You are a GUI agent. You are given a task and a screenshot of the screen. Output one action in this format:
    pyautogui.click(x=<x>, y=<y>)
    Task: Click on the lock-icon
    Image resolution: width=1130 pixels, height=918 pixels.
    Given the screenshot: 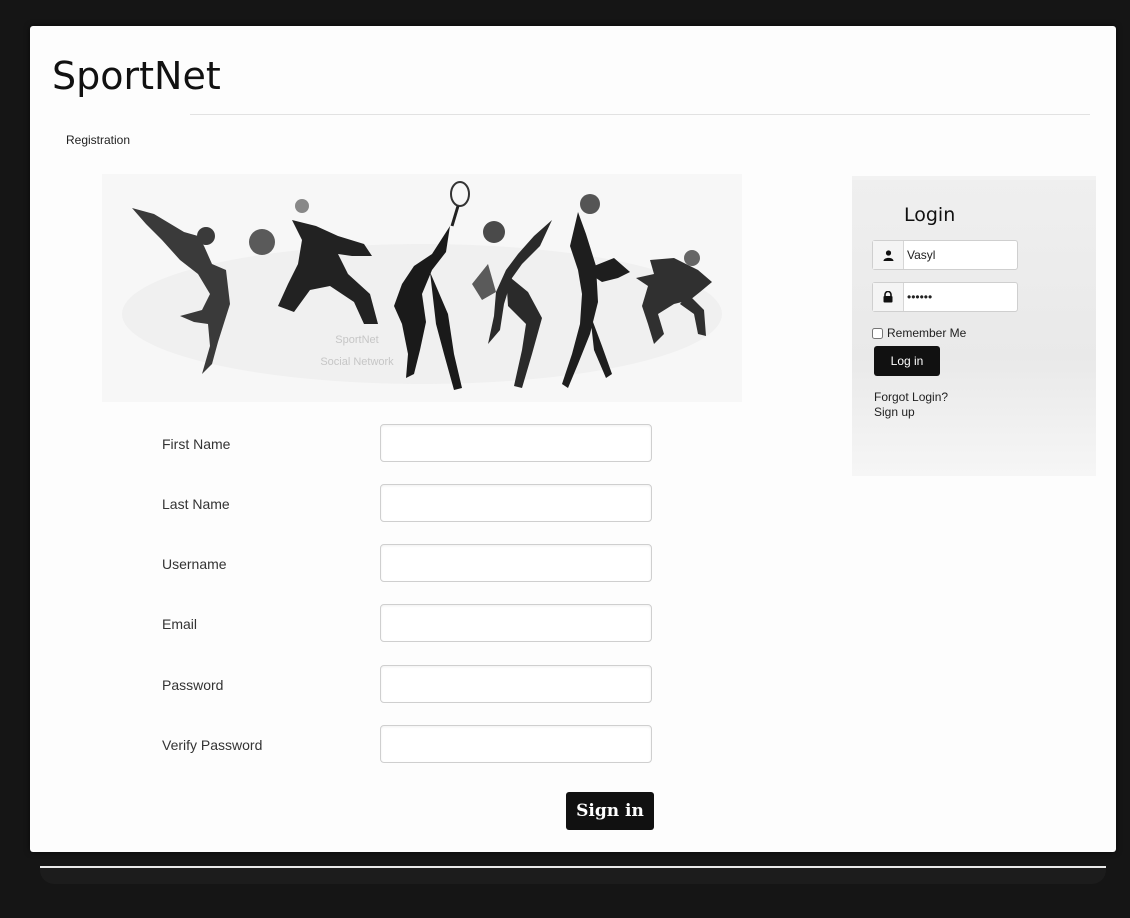 What is the action you would take?
    pyautogui.click(x=888, y=297)
    